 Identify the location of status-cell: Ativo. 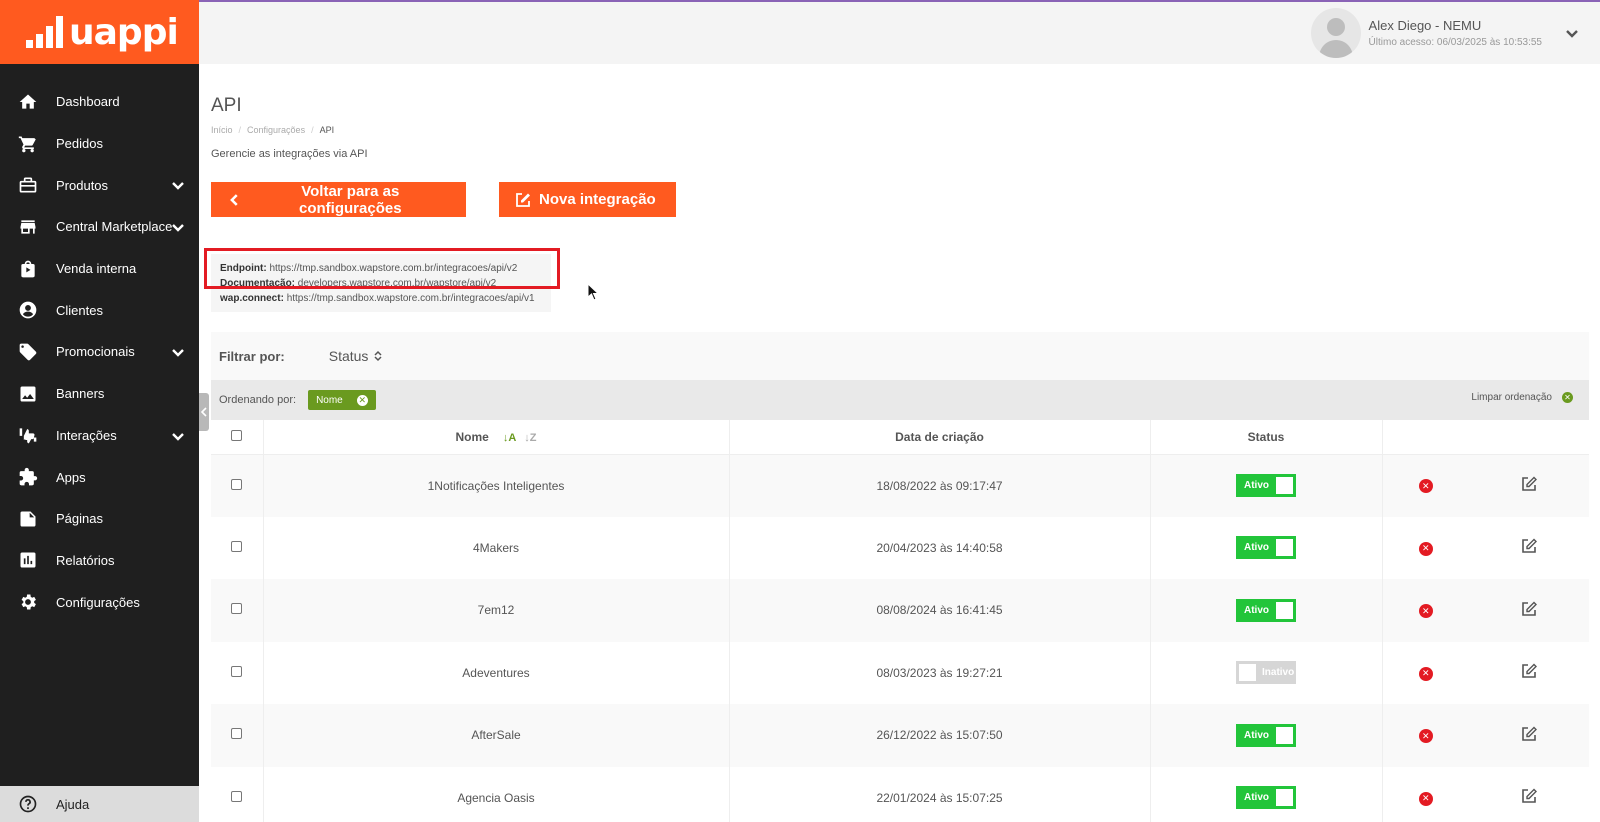
(1265, 547).